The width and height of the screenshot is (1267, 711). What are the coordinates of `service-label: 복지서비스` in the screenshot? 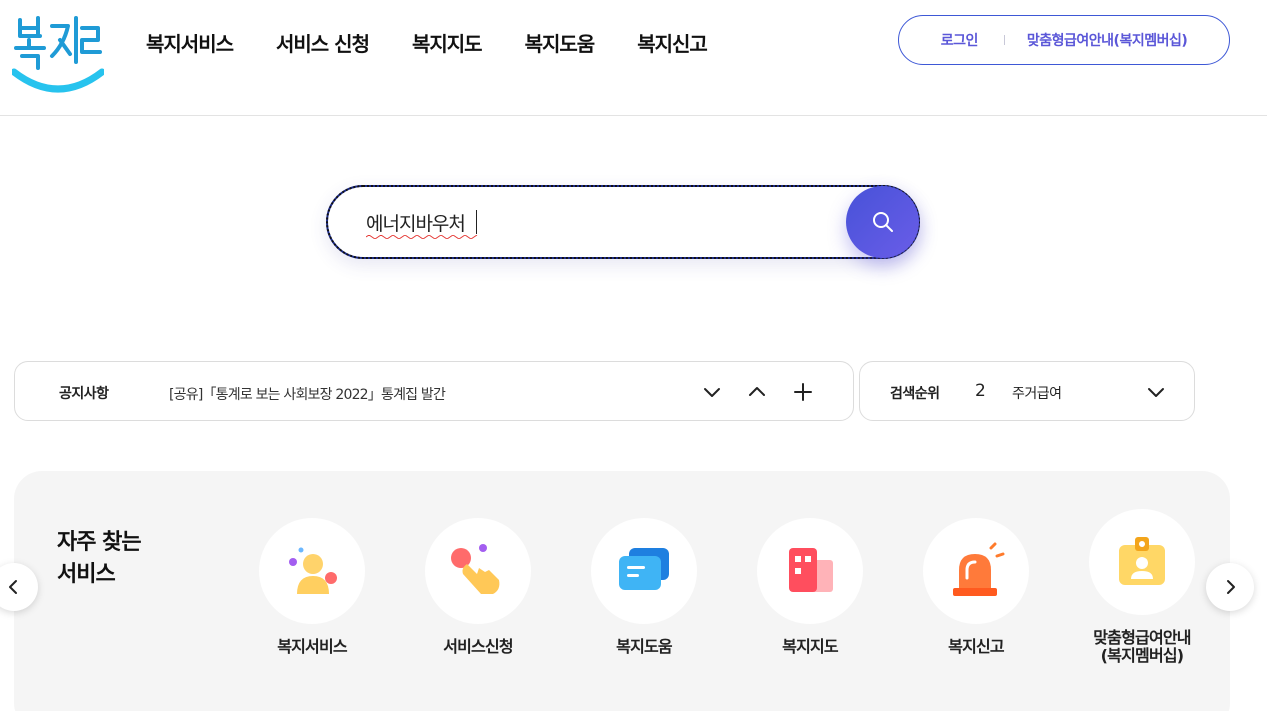 It's located at (312, 646).